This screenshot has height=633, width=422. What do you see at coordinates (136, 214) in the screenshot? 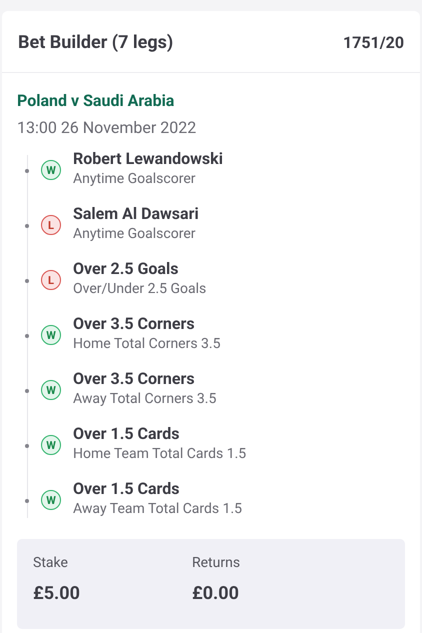
I see `selection-name: Salem Al Dawsari` at bounding box center [136, 214].